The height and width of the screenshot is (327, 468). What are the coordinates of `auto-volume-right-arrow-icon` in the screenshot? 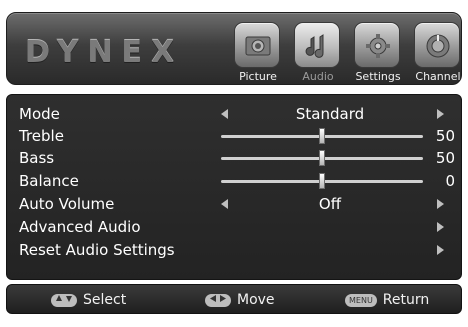 It's located at (440, 204).